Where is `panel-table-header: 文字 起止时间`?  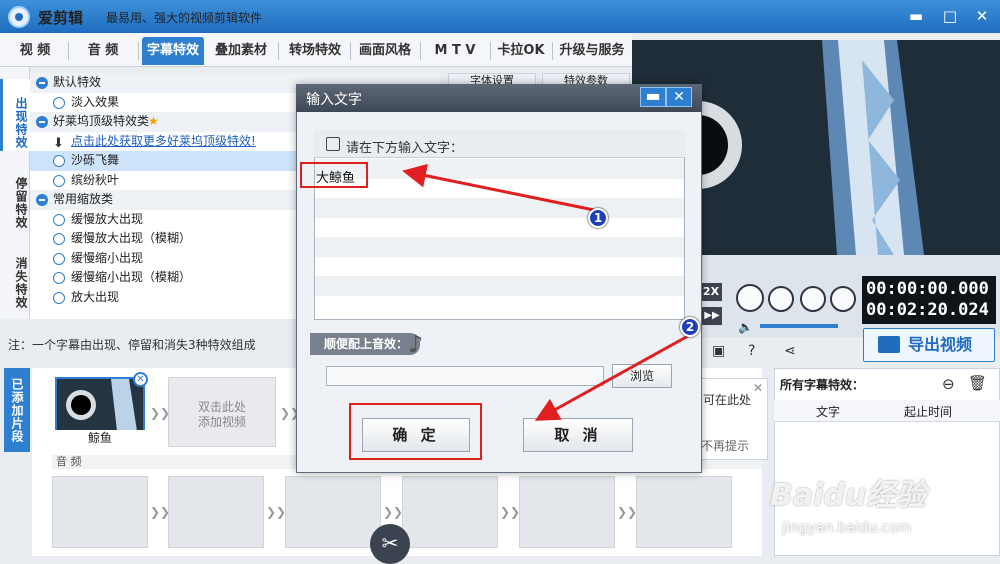
panel-table-header: 文字 起止时间 is located at coordinates (887, 411).